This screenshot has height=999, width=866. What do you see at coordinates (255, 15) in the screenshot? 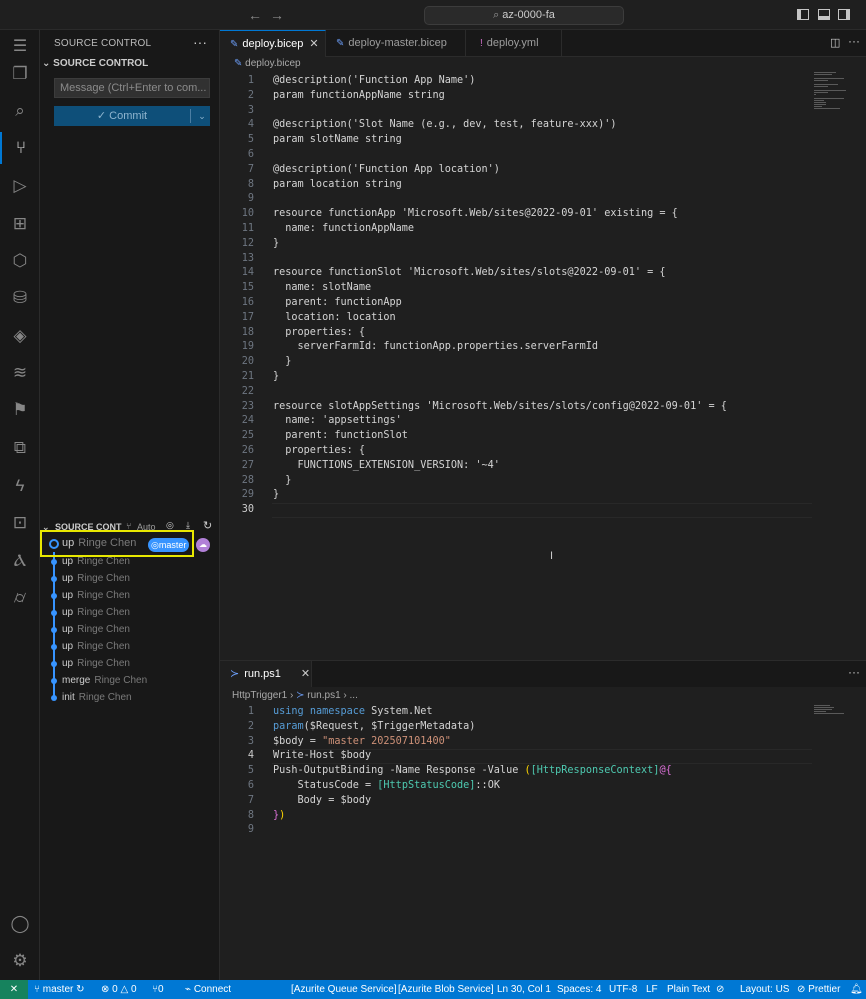
I see `back-arrow-icon: ←` at bounding box center [255, 15].